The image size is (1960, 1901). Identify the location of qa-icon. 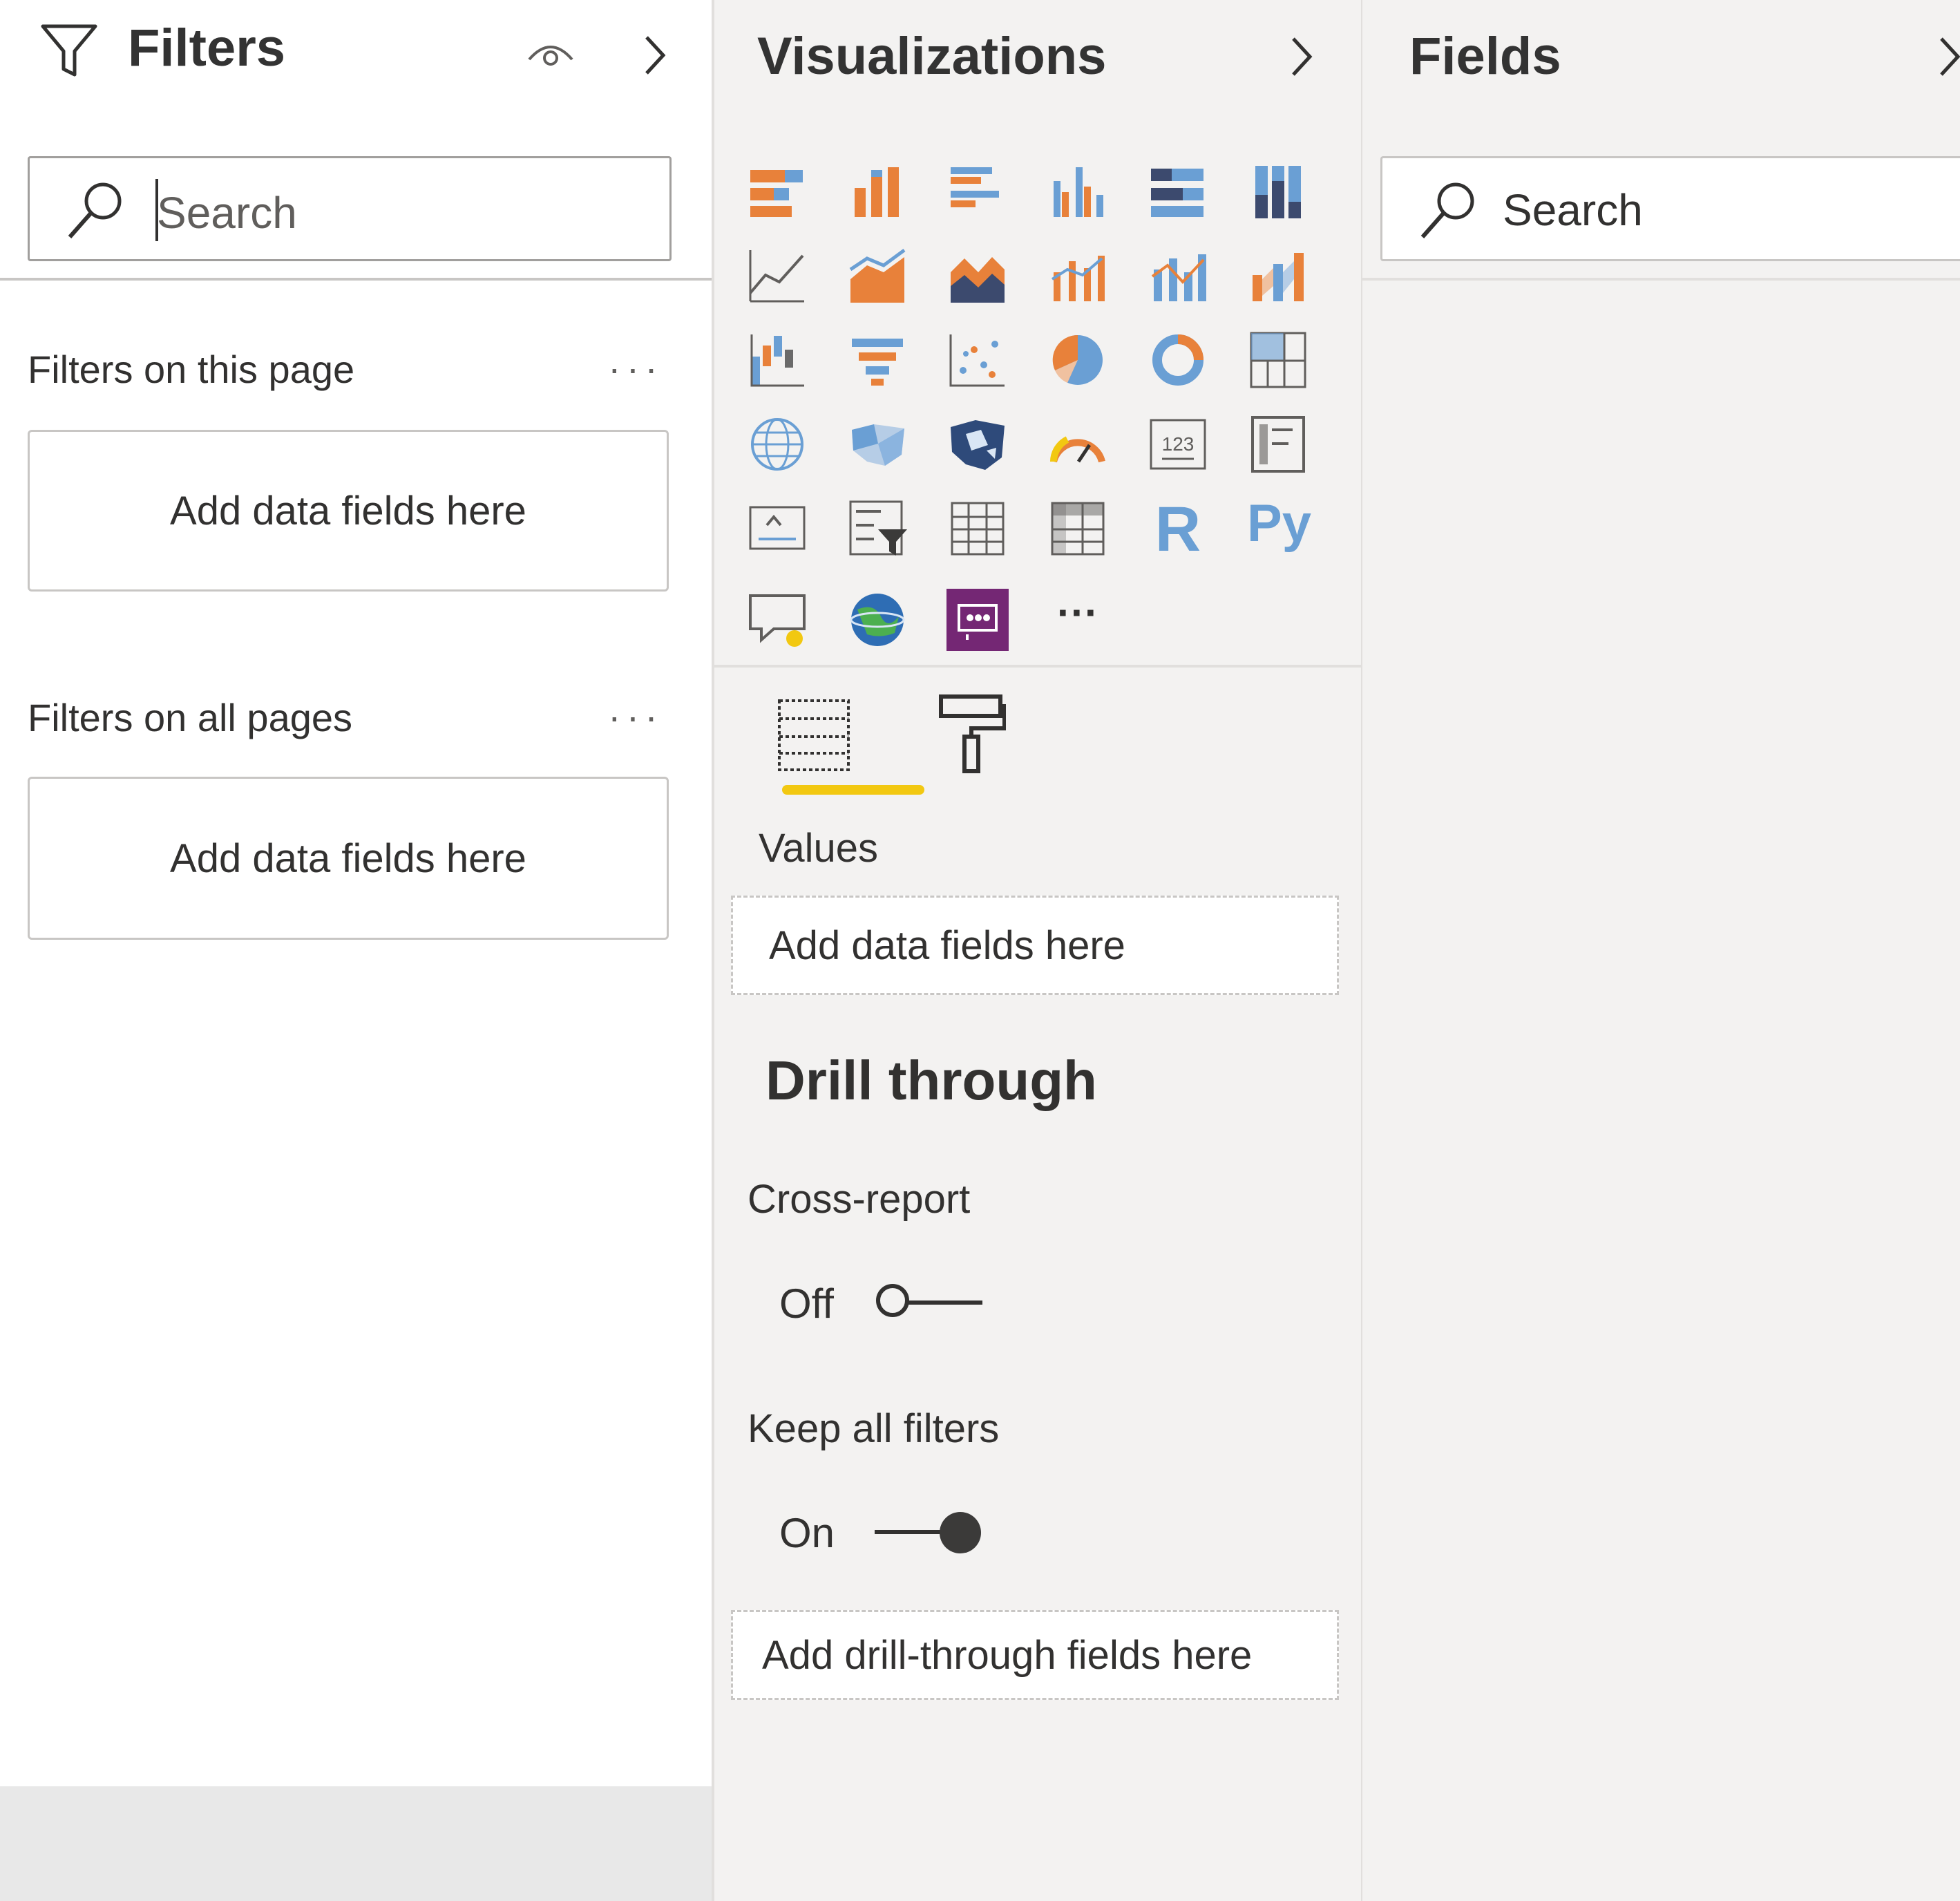
(777, 620).